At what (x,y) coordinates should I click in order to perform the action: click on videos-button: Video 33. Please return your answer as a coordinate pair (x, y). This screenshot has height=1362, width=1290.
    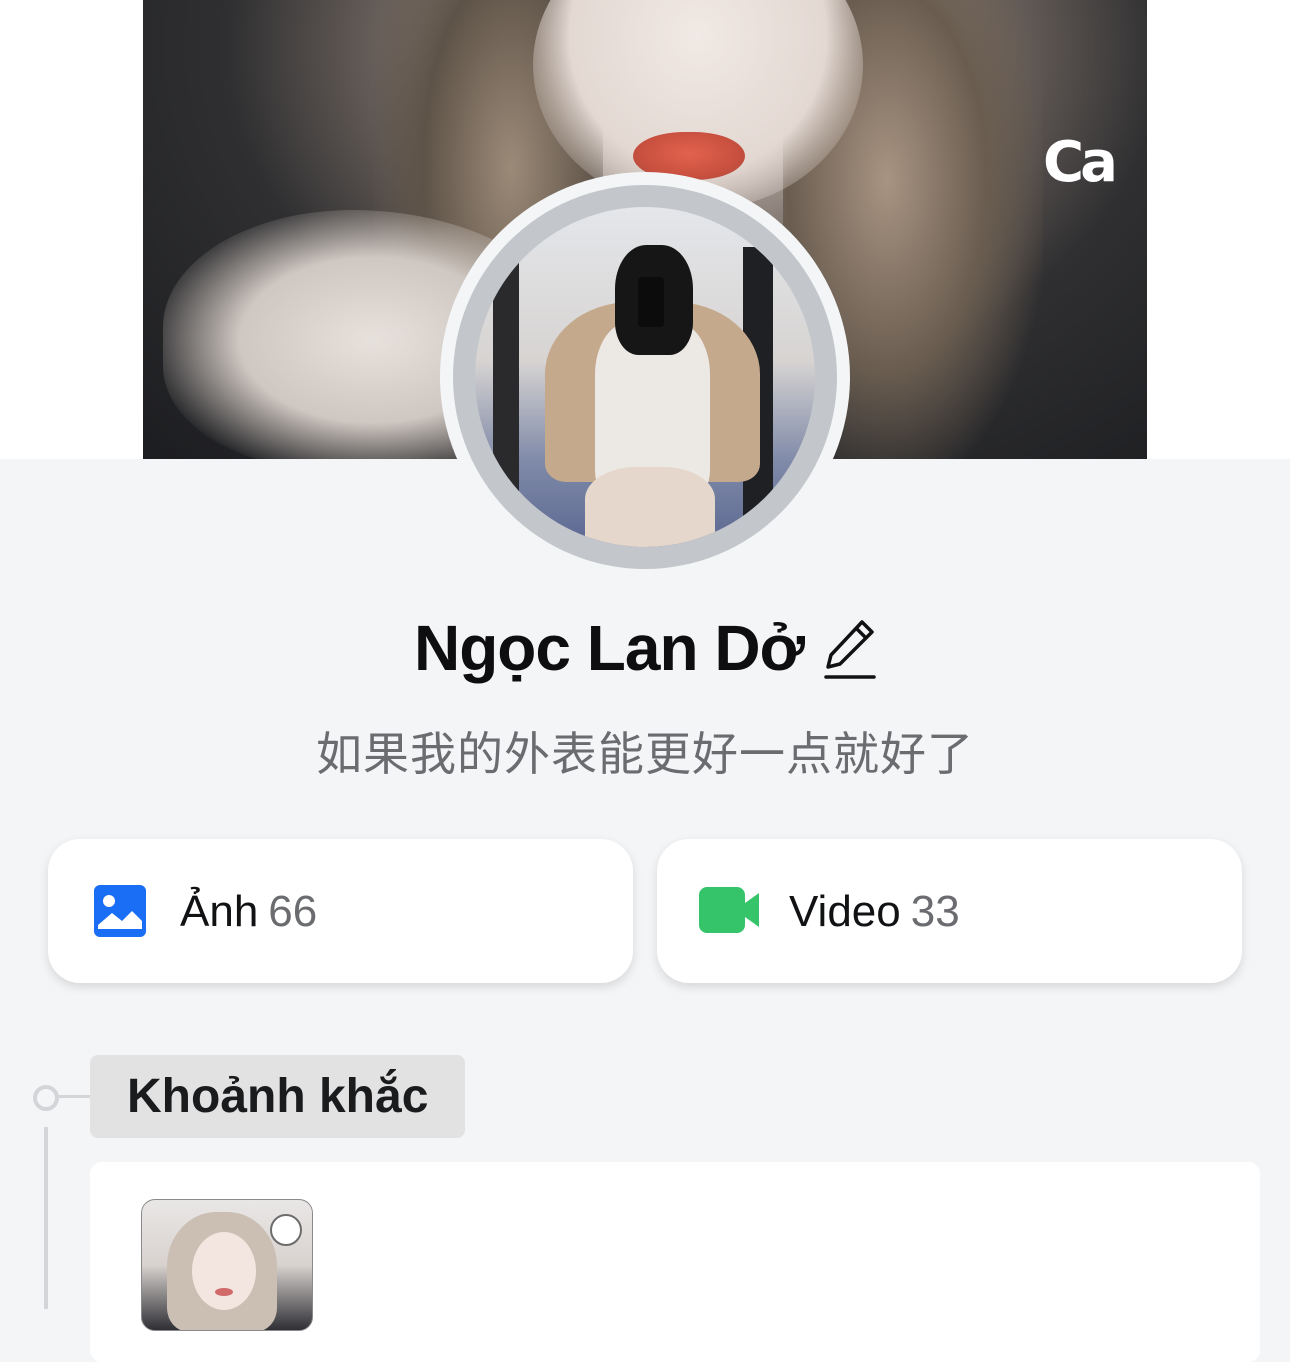
    Looking at the image, I should click on (949, 911).